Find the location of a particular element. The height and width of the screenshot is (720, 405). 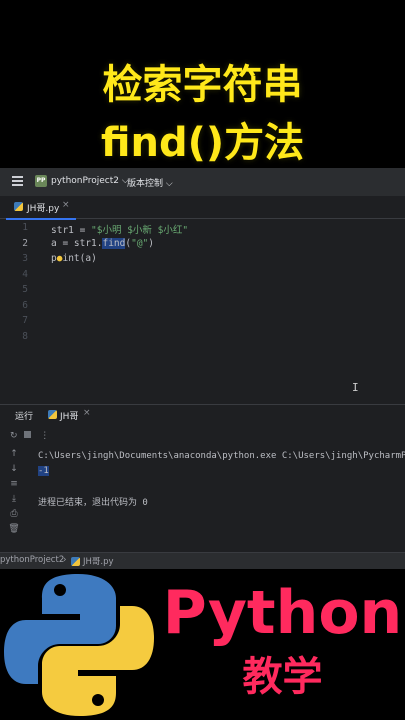

run-toolbar: ↻ ⋮ is located at coordinates (29, 436).